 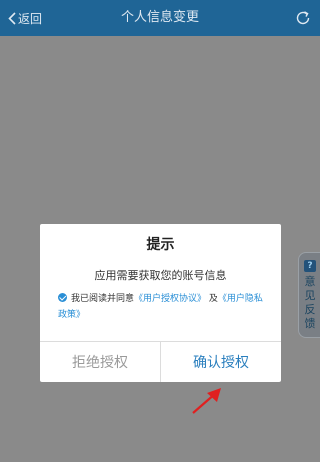 I want to click on confirm-authorization-button: 确认授权, so click(x=221, y=362).